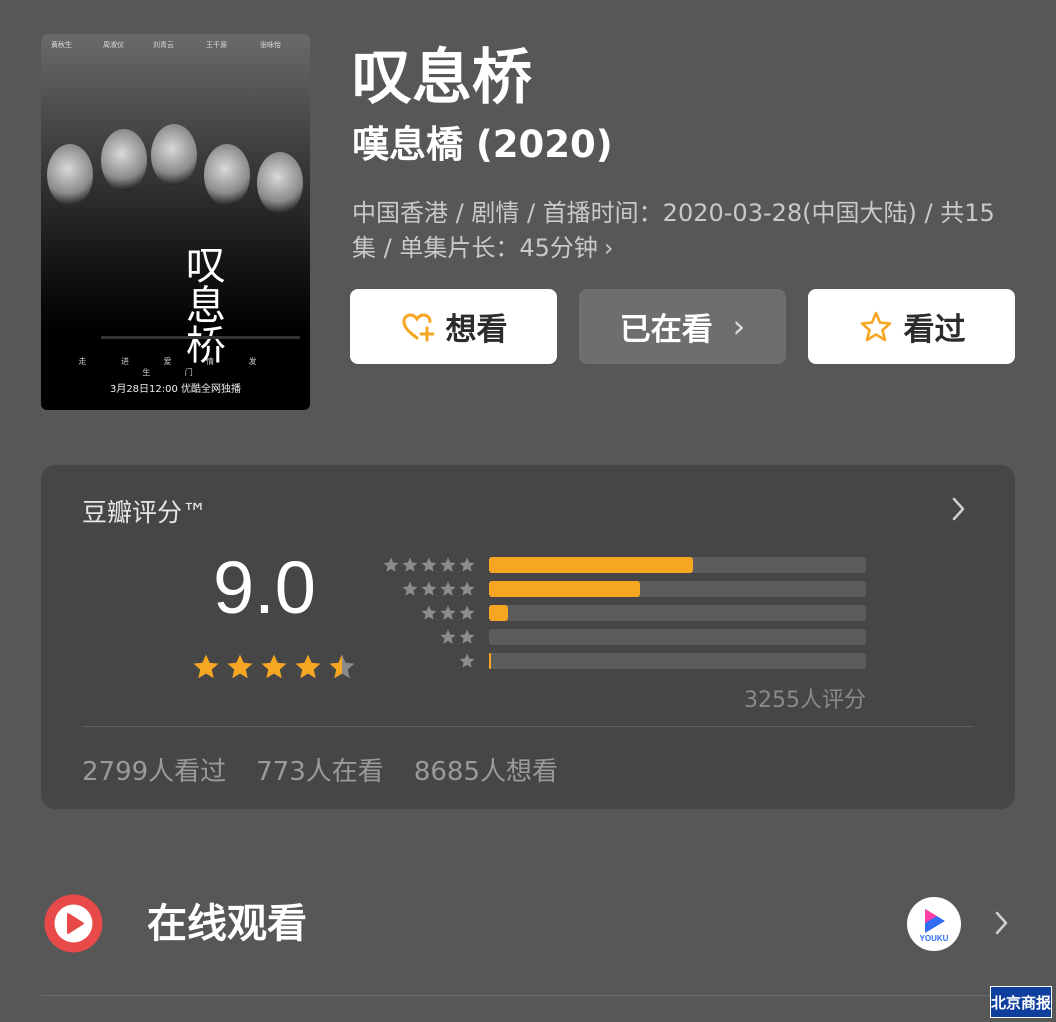 Image resolution: width=1056 pixels, height=1022 pixels. What do you see at coordinates (666, 330) in the screenshot?
I see `watching-label: 已在看` at bounding box center [666, 330].